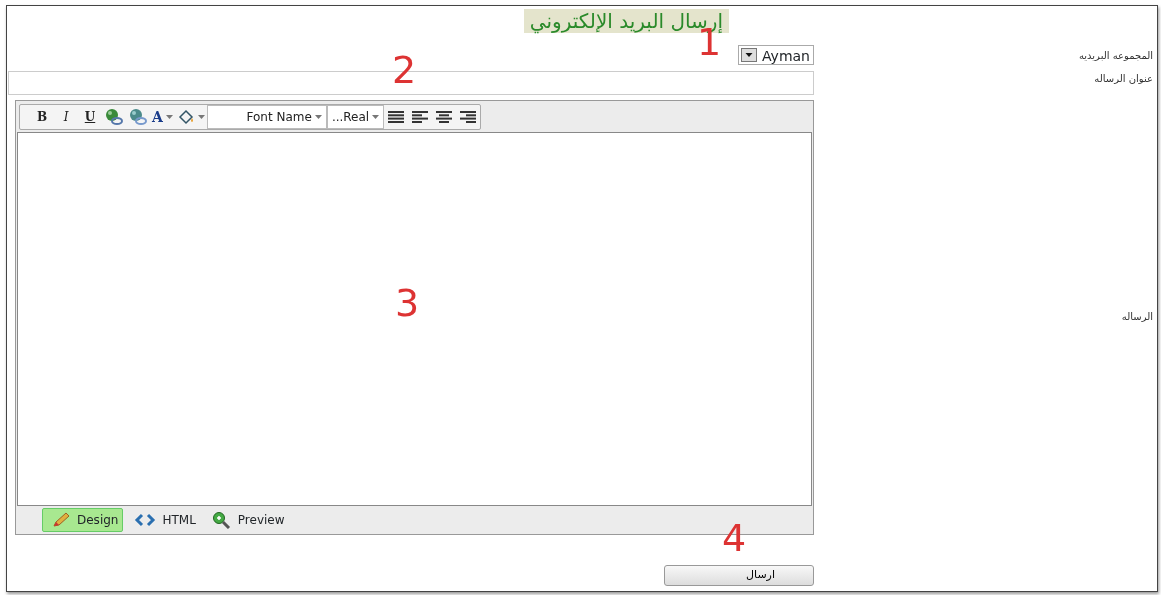 The width and height of the screenshot is (1161, 595). I want to click on annotation-number: 4, so click(734, 538).